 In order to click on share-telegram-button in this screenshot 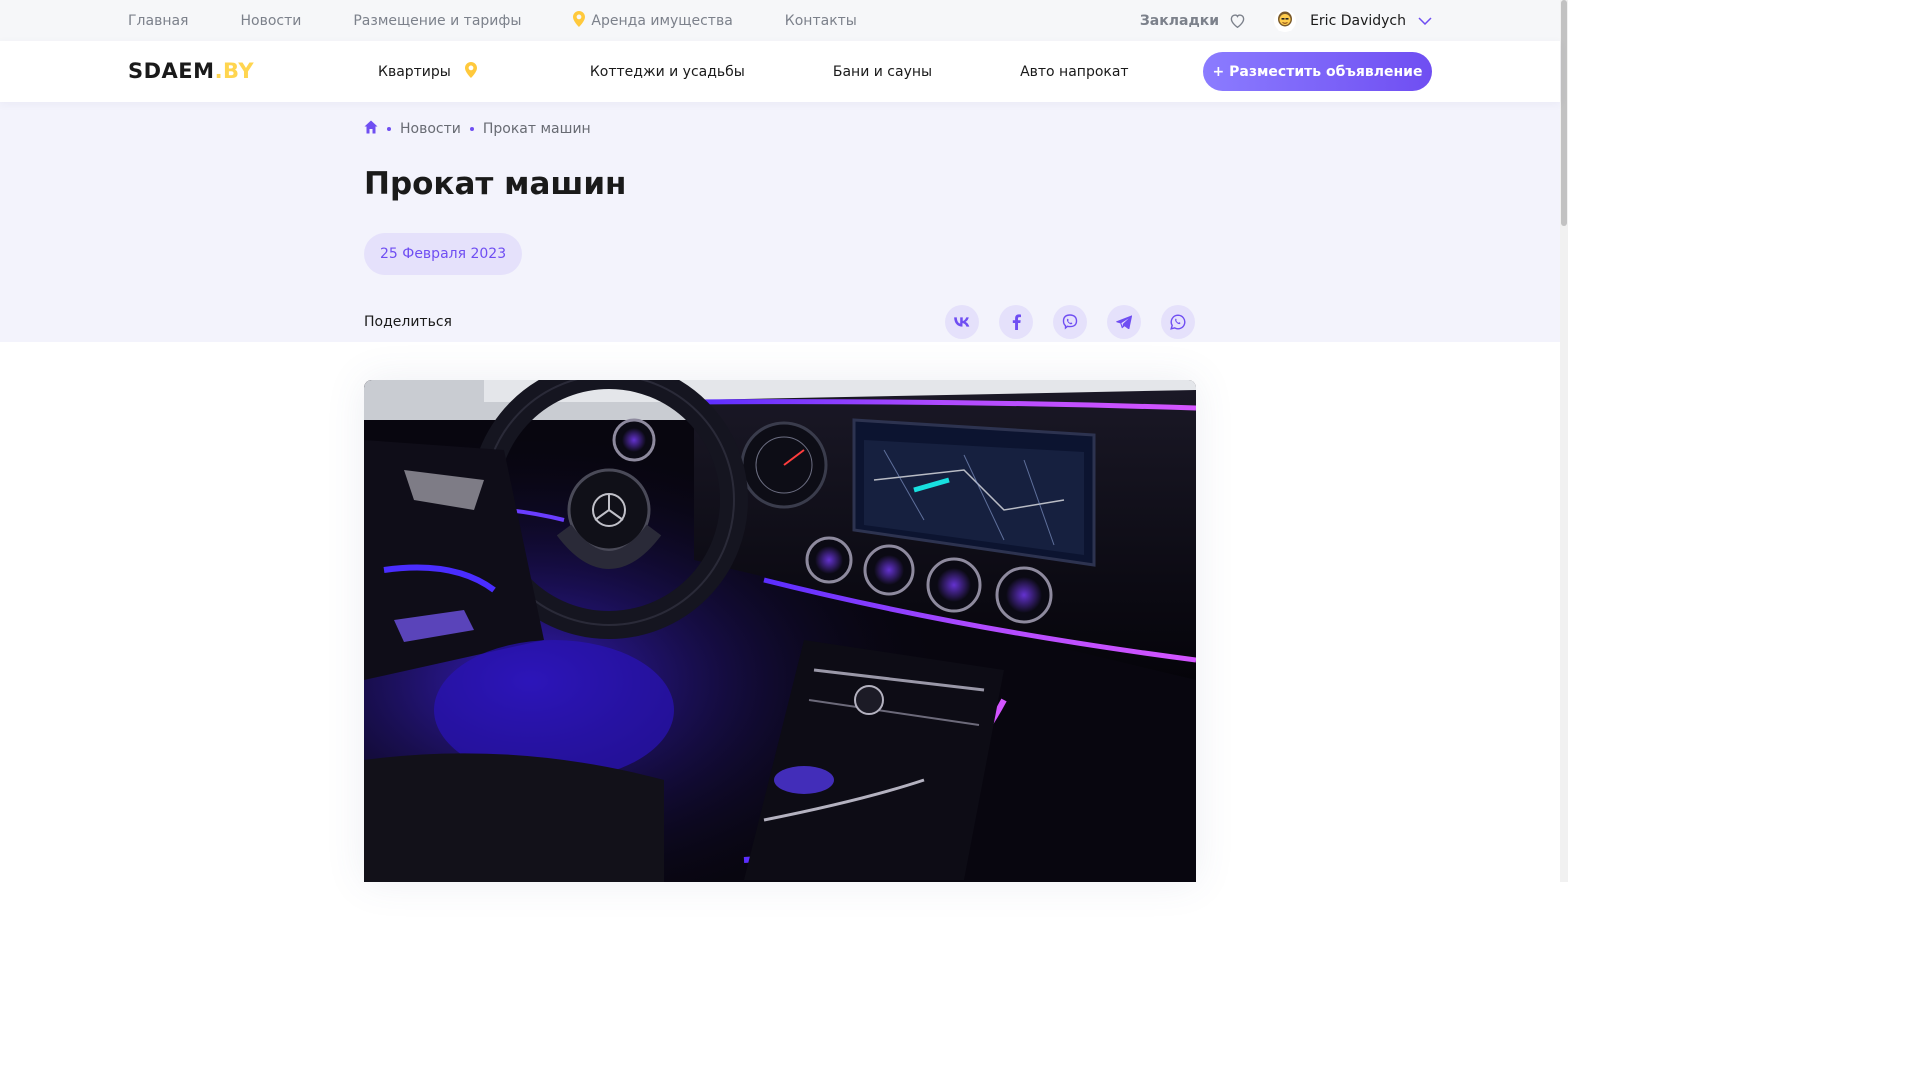, I will do `click(1124, 322)`.